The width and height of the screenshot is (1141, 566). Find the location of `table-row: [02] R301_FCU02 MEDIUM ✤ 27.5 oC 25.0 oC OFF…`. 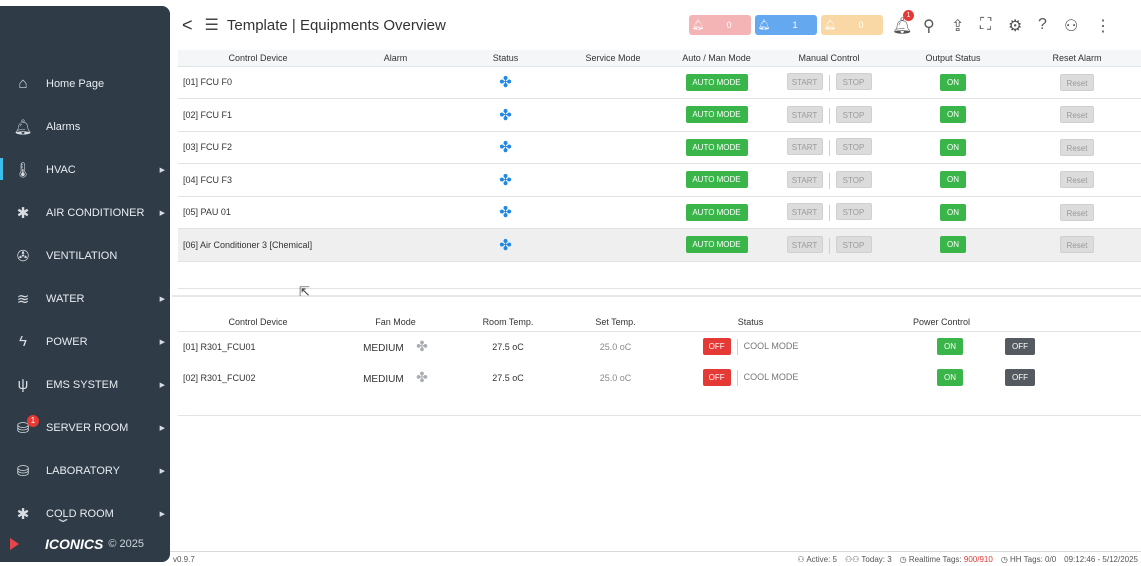

table-row: [02] R301_FCU02 MEDIUM ✤ 27.5 oC 25.0 oC OFF… is located at coordinates (659, 377).